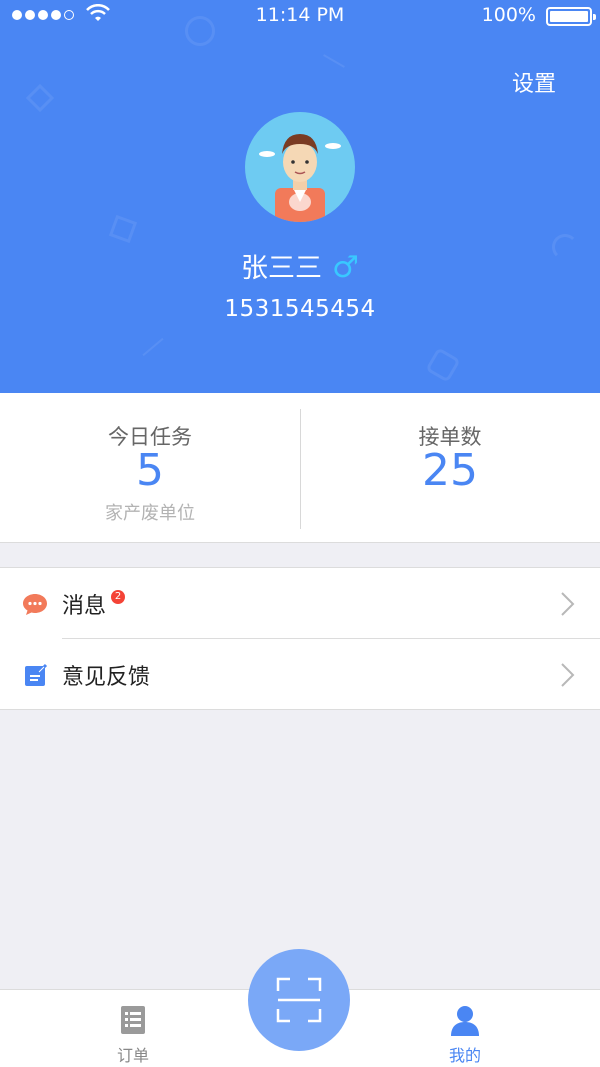  I want to click on avatar, so click(300, 167).